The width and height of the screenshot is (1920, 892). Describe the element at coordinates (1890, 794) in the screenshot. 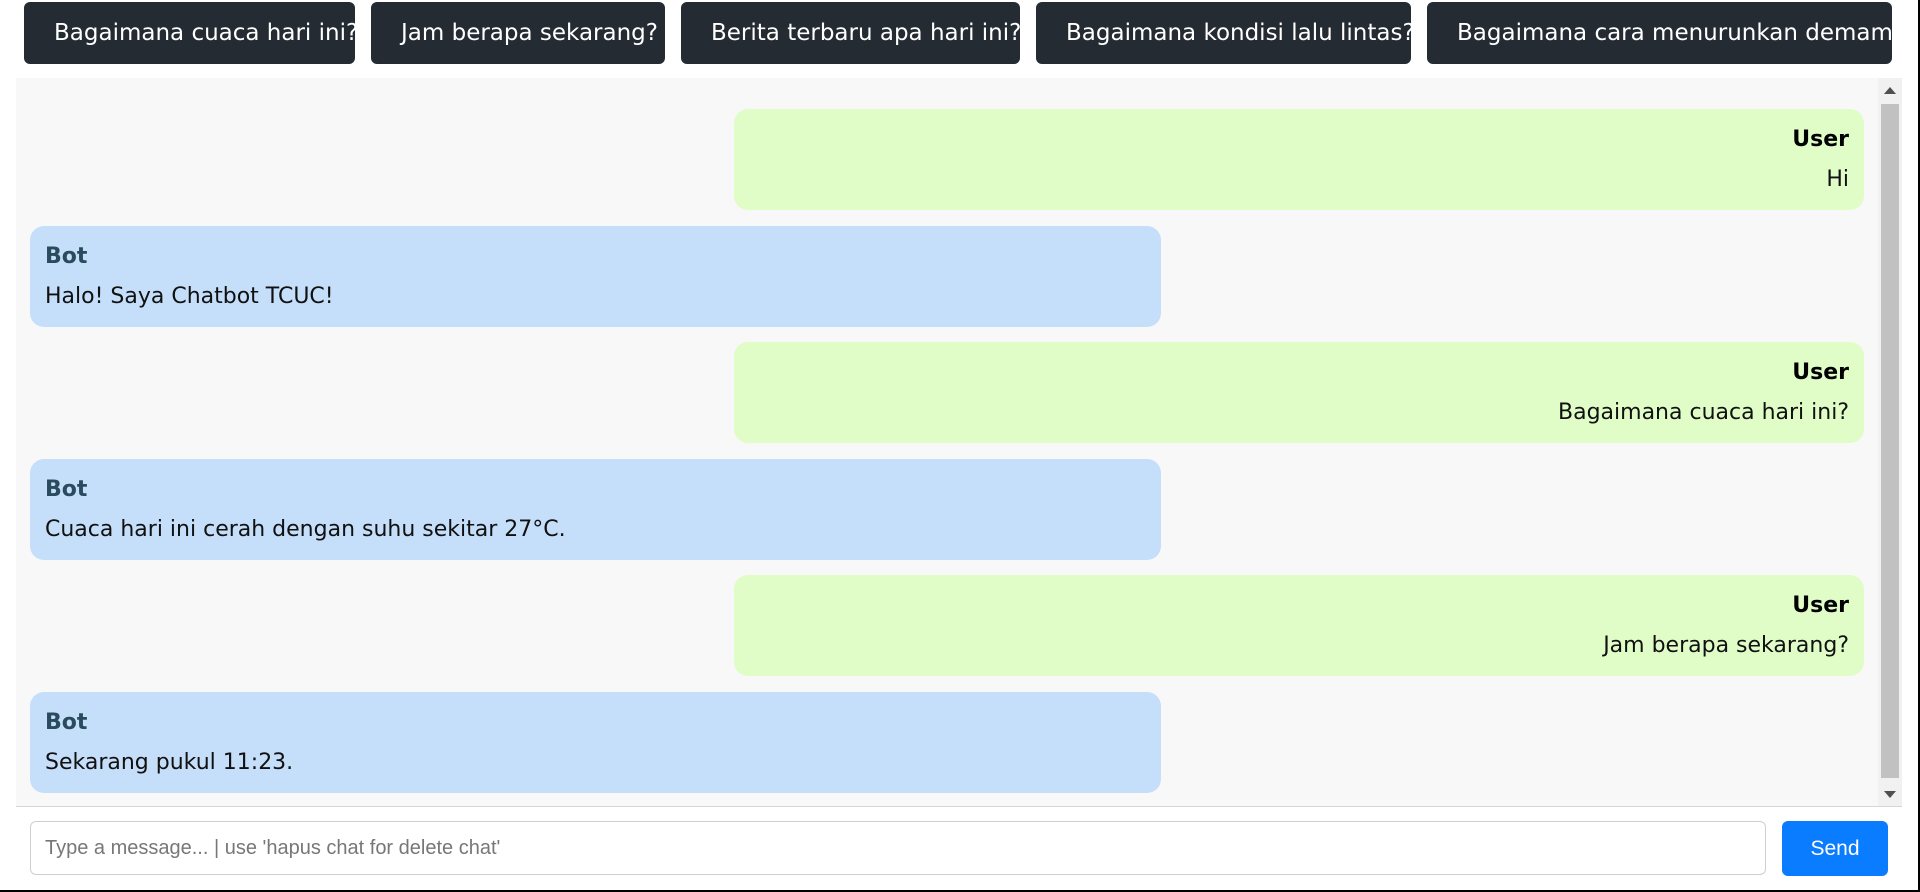

I see `scroll-down-arrow-icon` at that location.